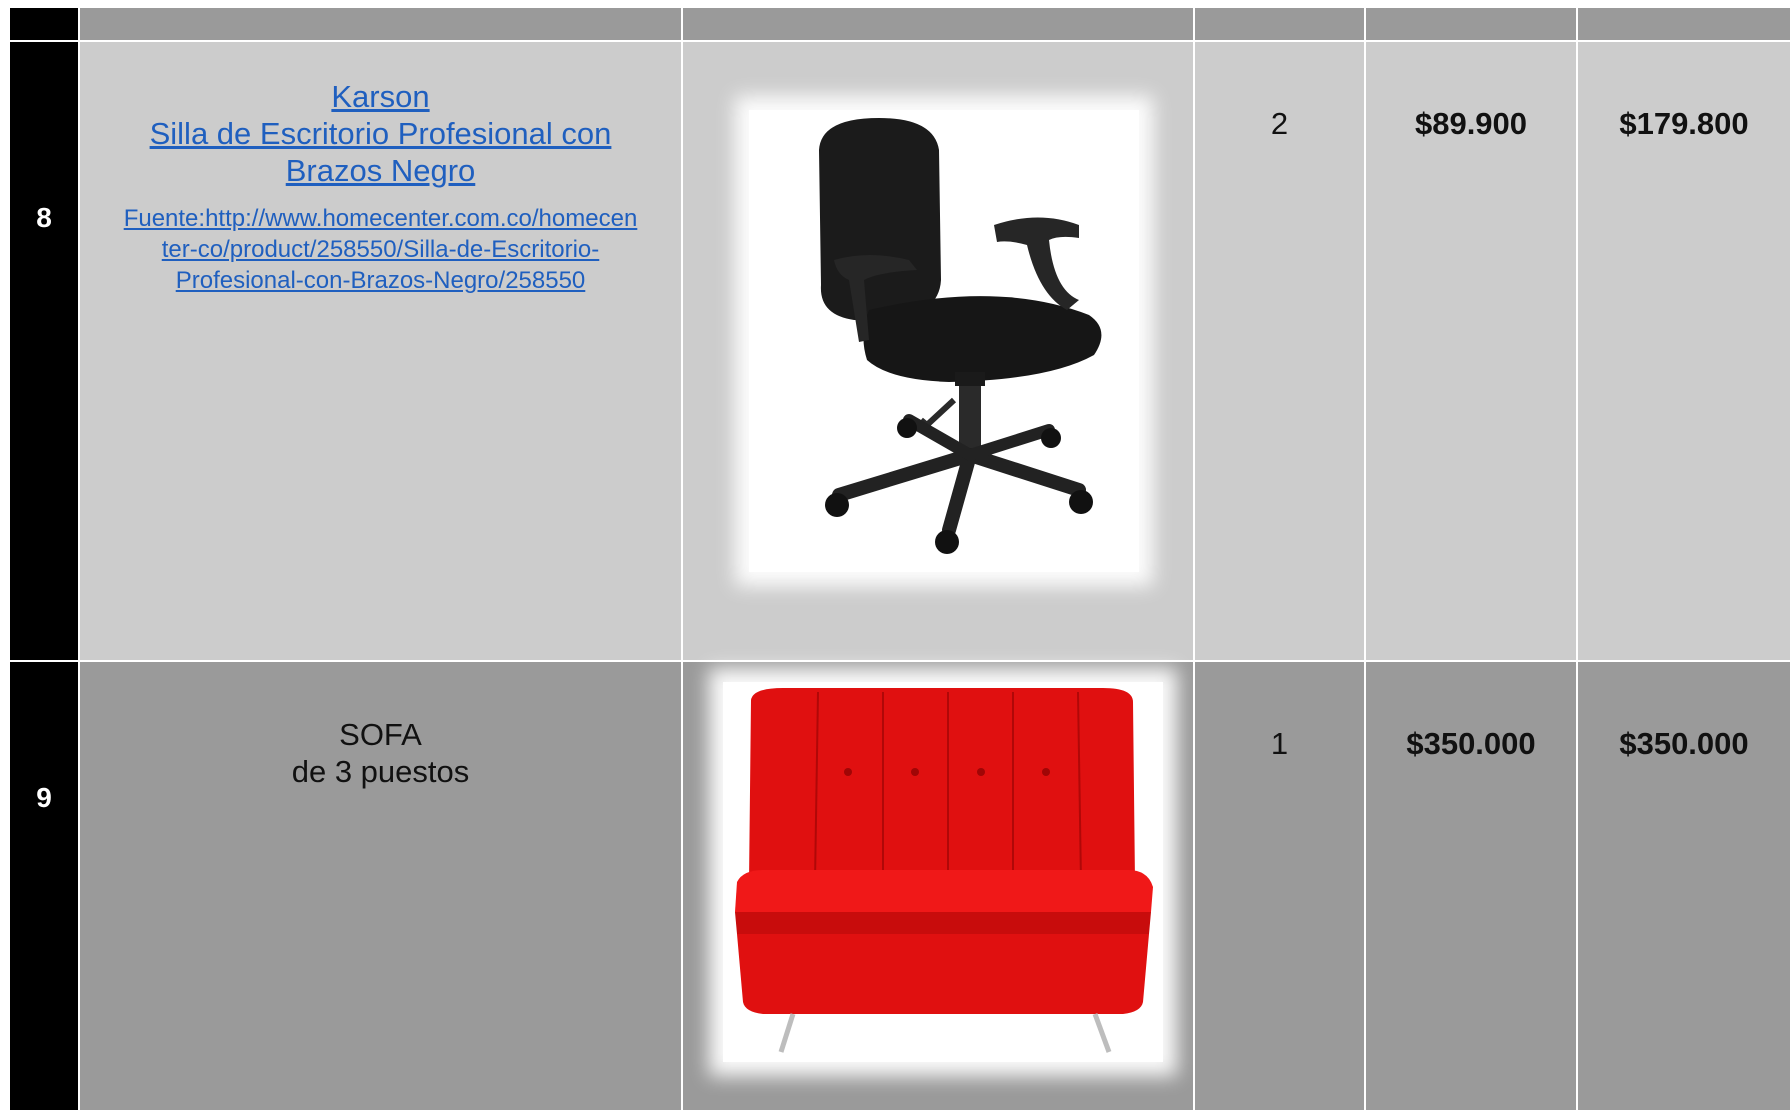  Describe the element at coordinates (1684, 351) in the screenshot. I see `total-cell: $179.800` at that location.